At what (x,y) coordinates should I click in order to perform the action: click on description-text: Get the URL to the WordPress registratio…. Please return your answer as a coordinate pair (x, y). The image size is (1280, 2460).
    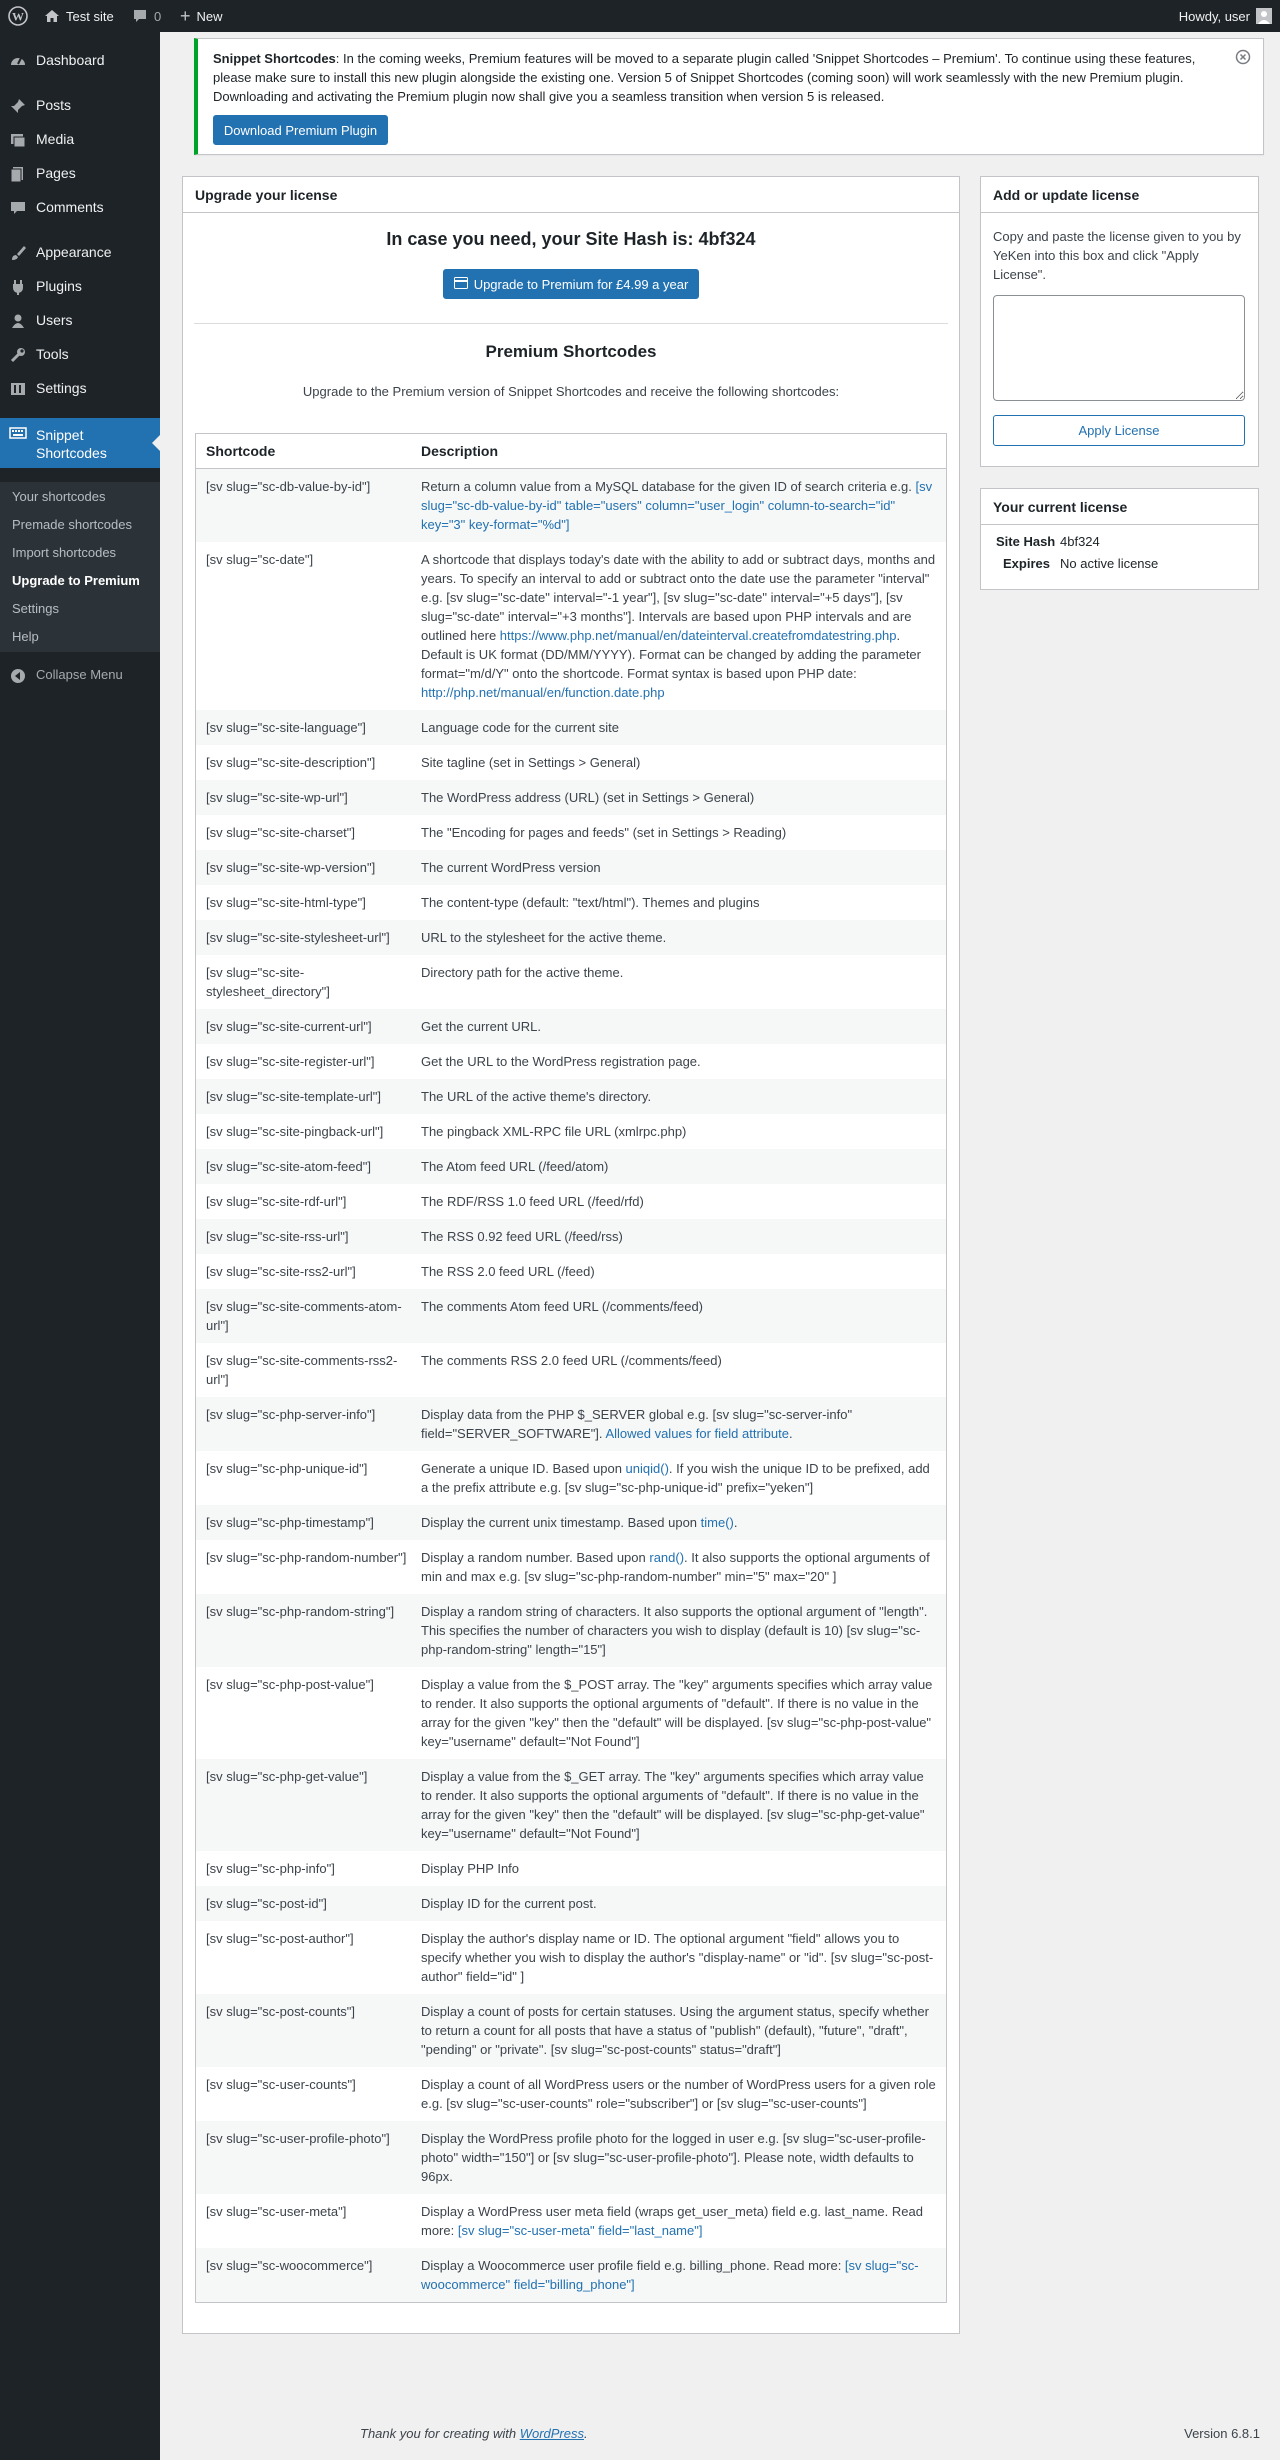
    Looking at the image, I should click on (561, 1061).